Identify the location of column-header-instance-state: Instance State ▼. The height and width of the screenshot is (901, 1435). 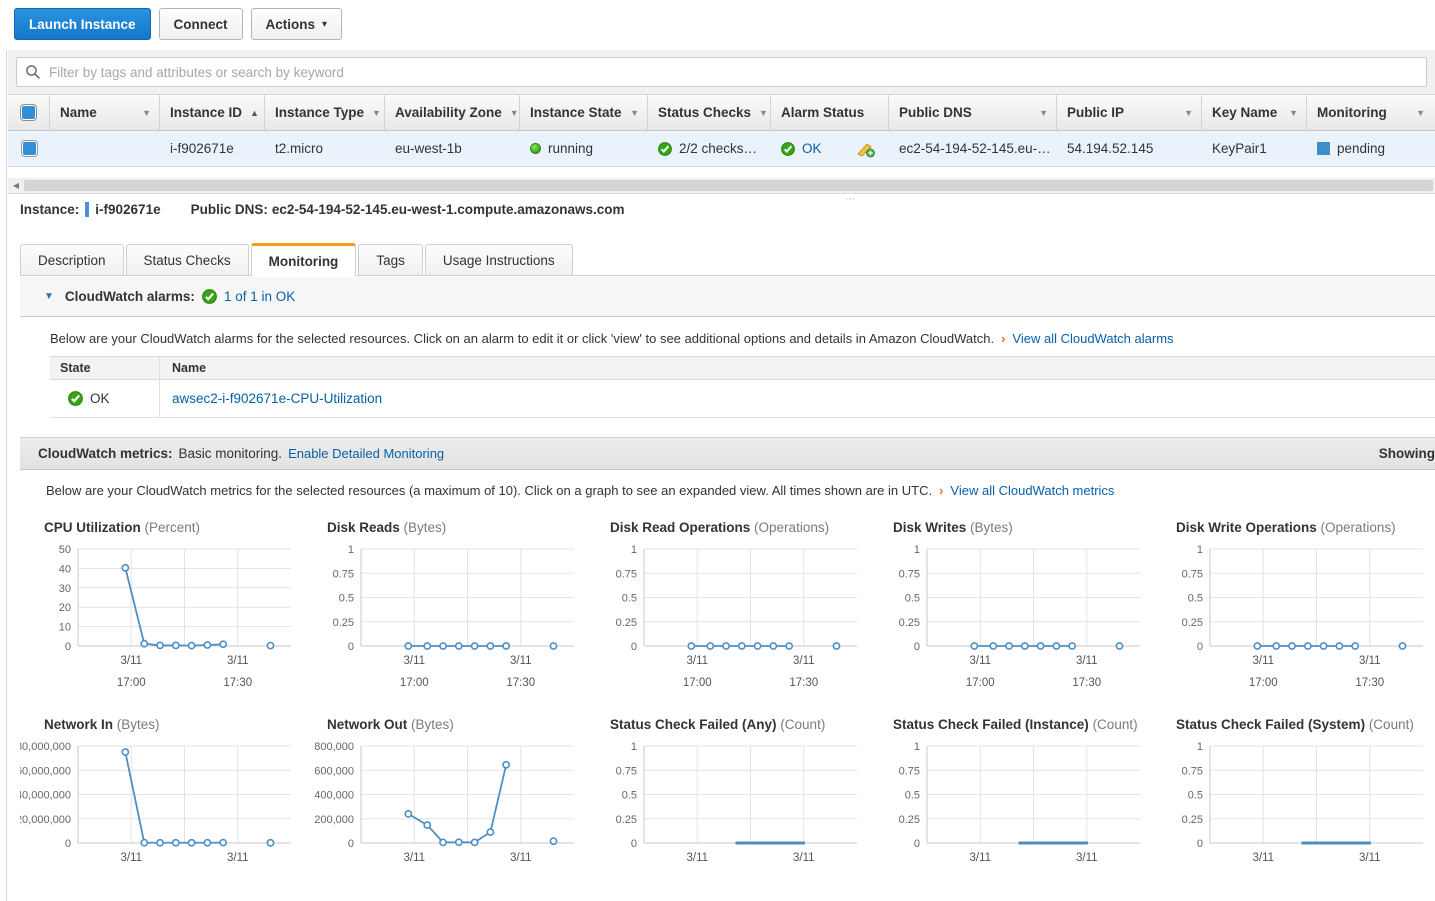
(584, 112).